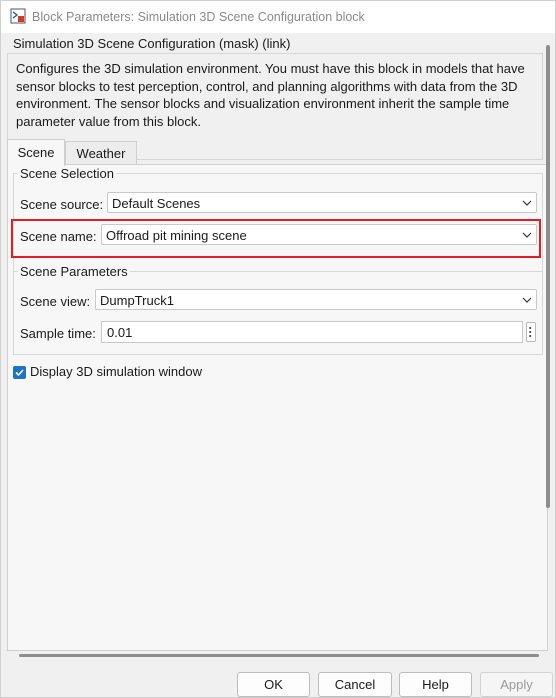 Image resolution: width=556 pixels, height=698 pixels. I want to click on tab-bar: Scene Weather, so click(277, 152).